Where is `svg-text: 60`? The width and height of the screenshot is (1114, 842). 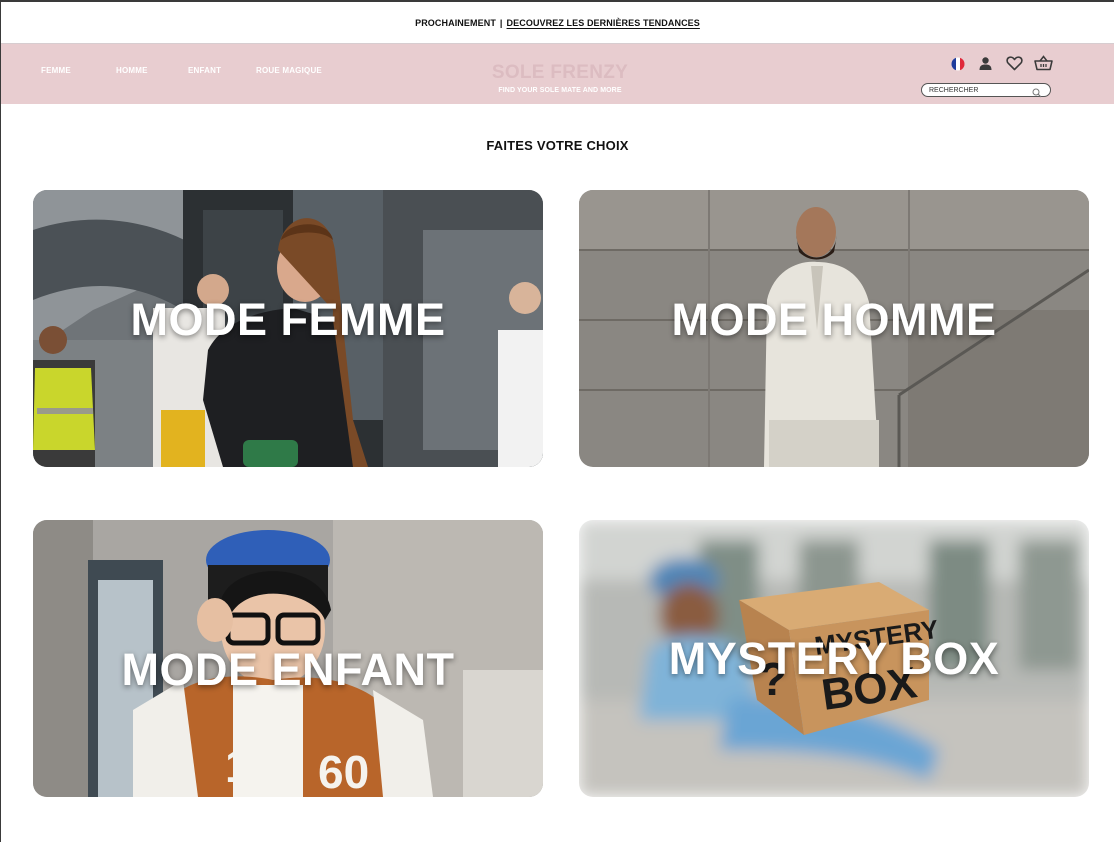
svg-text: 60 is located at coordinates (343, 771).